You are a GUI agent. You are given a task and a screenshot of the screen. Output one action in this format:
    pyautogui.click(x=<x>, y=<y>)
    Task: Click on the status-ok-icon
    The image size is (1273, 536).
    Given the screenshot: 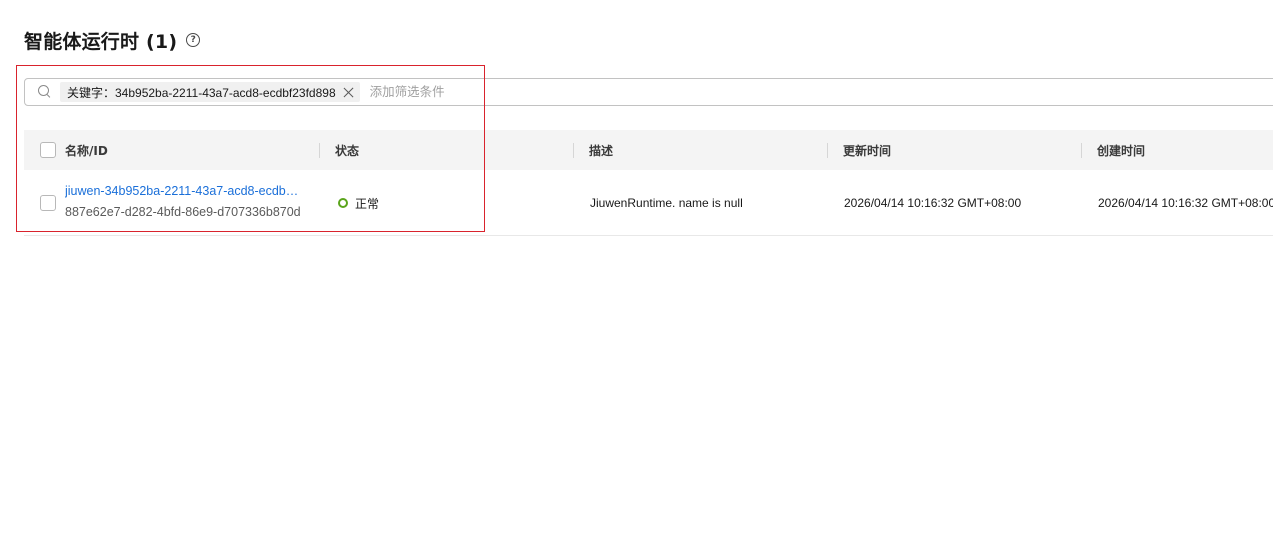 What is the action you would take?
    pyautogui.click(x=343, y=203)
    